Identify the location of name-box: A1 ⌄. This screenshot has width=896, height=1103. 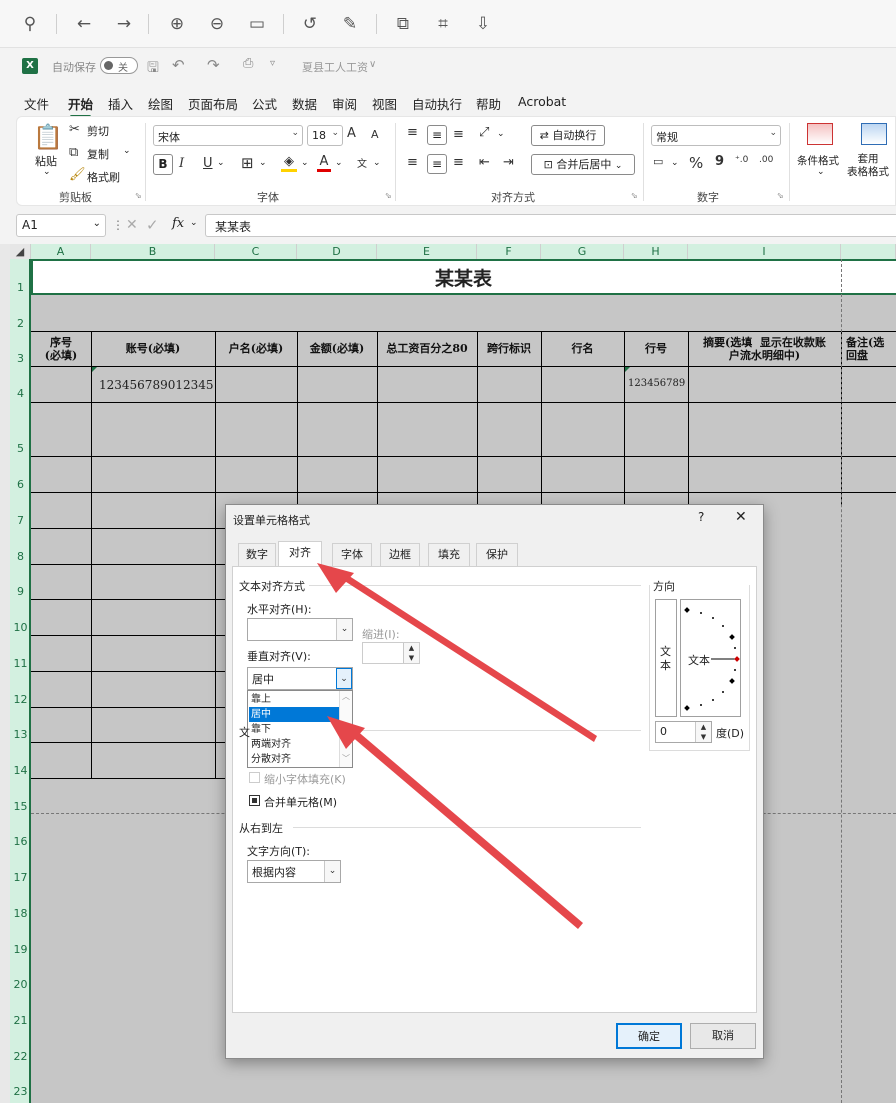
(61, 225).